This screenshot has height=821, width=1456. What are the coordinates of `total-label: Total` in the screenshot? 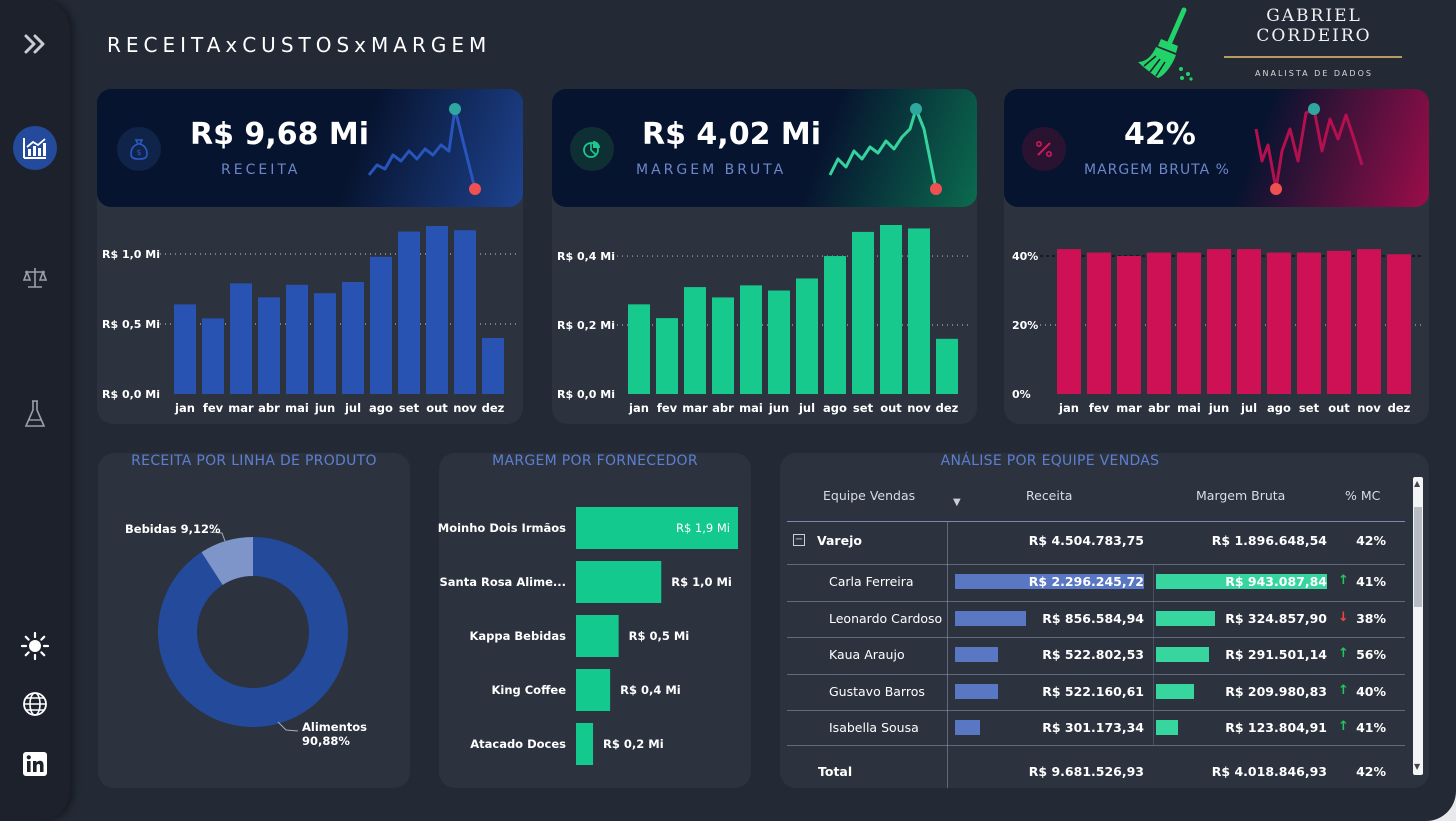 It's located at (835, 771).